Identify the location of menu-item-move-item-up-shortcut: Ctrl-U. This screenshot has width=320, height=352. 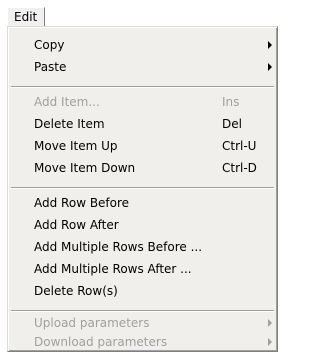
(239, 146).